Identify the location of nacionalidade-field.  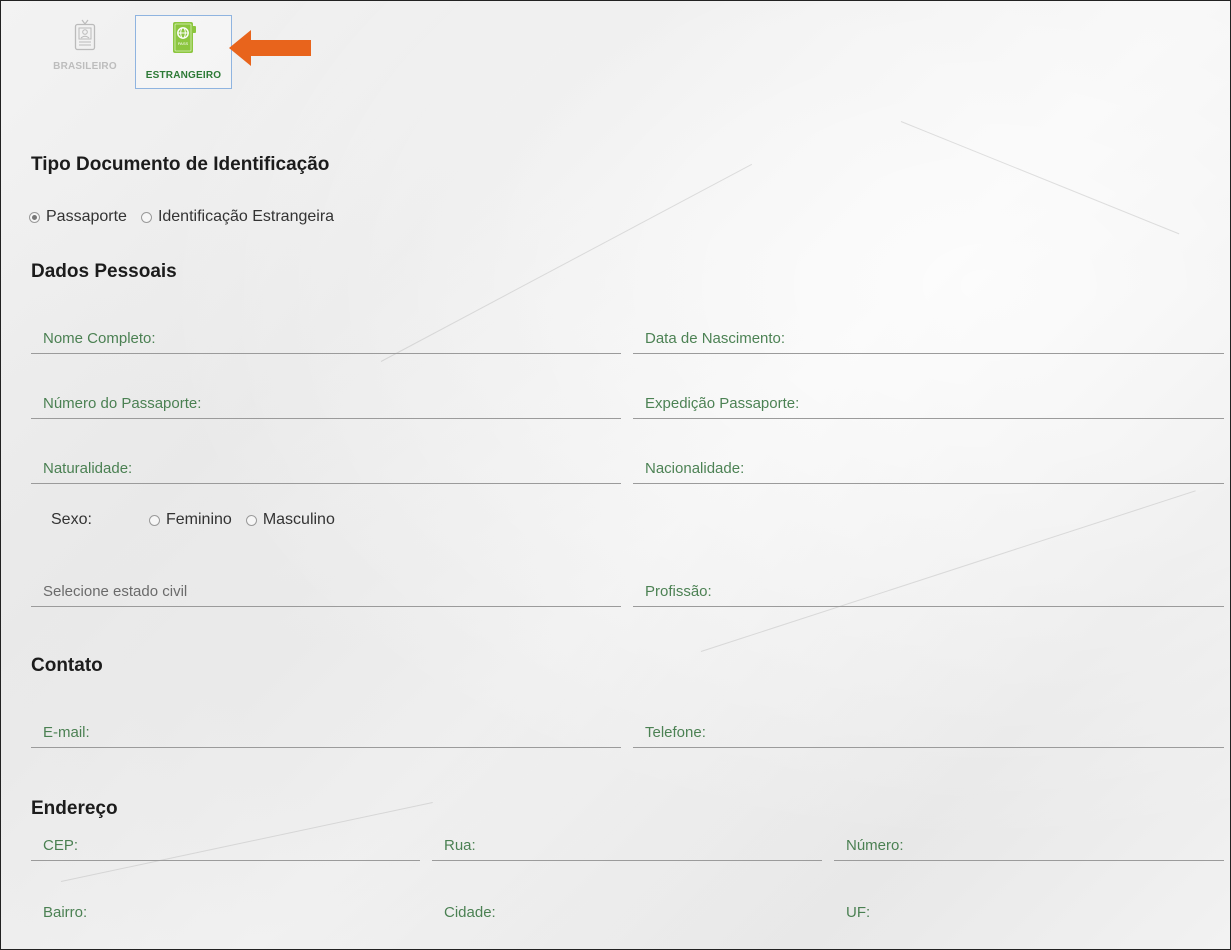
(931, 464).